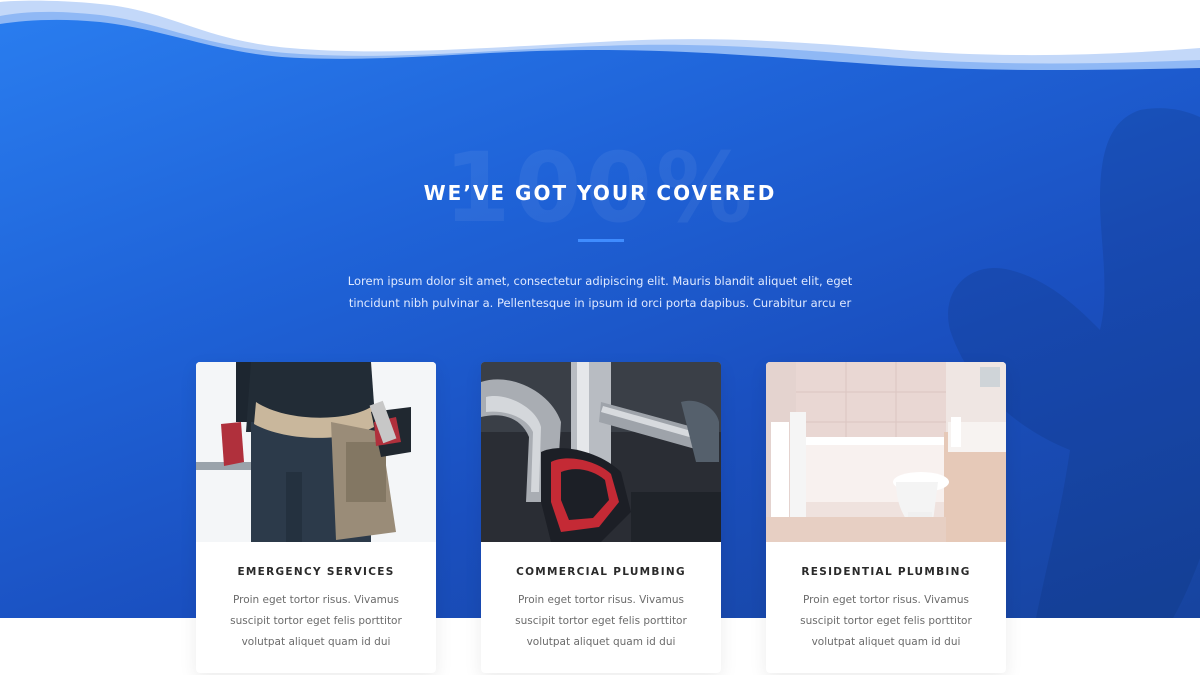  I want to click on card-title: COMMERCIAL PLUMBING, so click(601, 572).